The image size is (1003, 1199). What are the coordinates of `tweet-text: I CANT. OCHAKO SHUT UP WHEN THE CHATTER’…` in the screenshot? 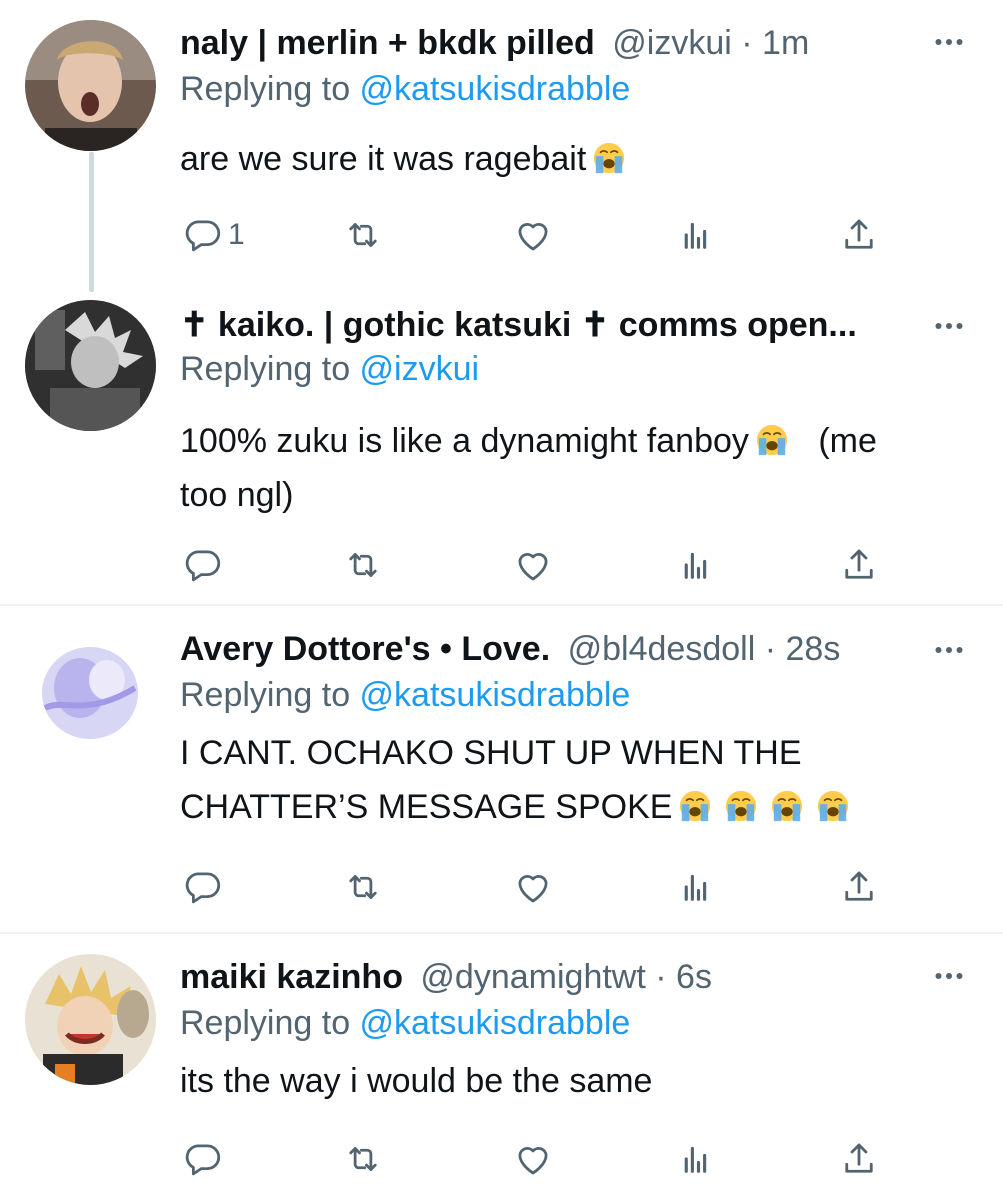 It's located at (571, 780).